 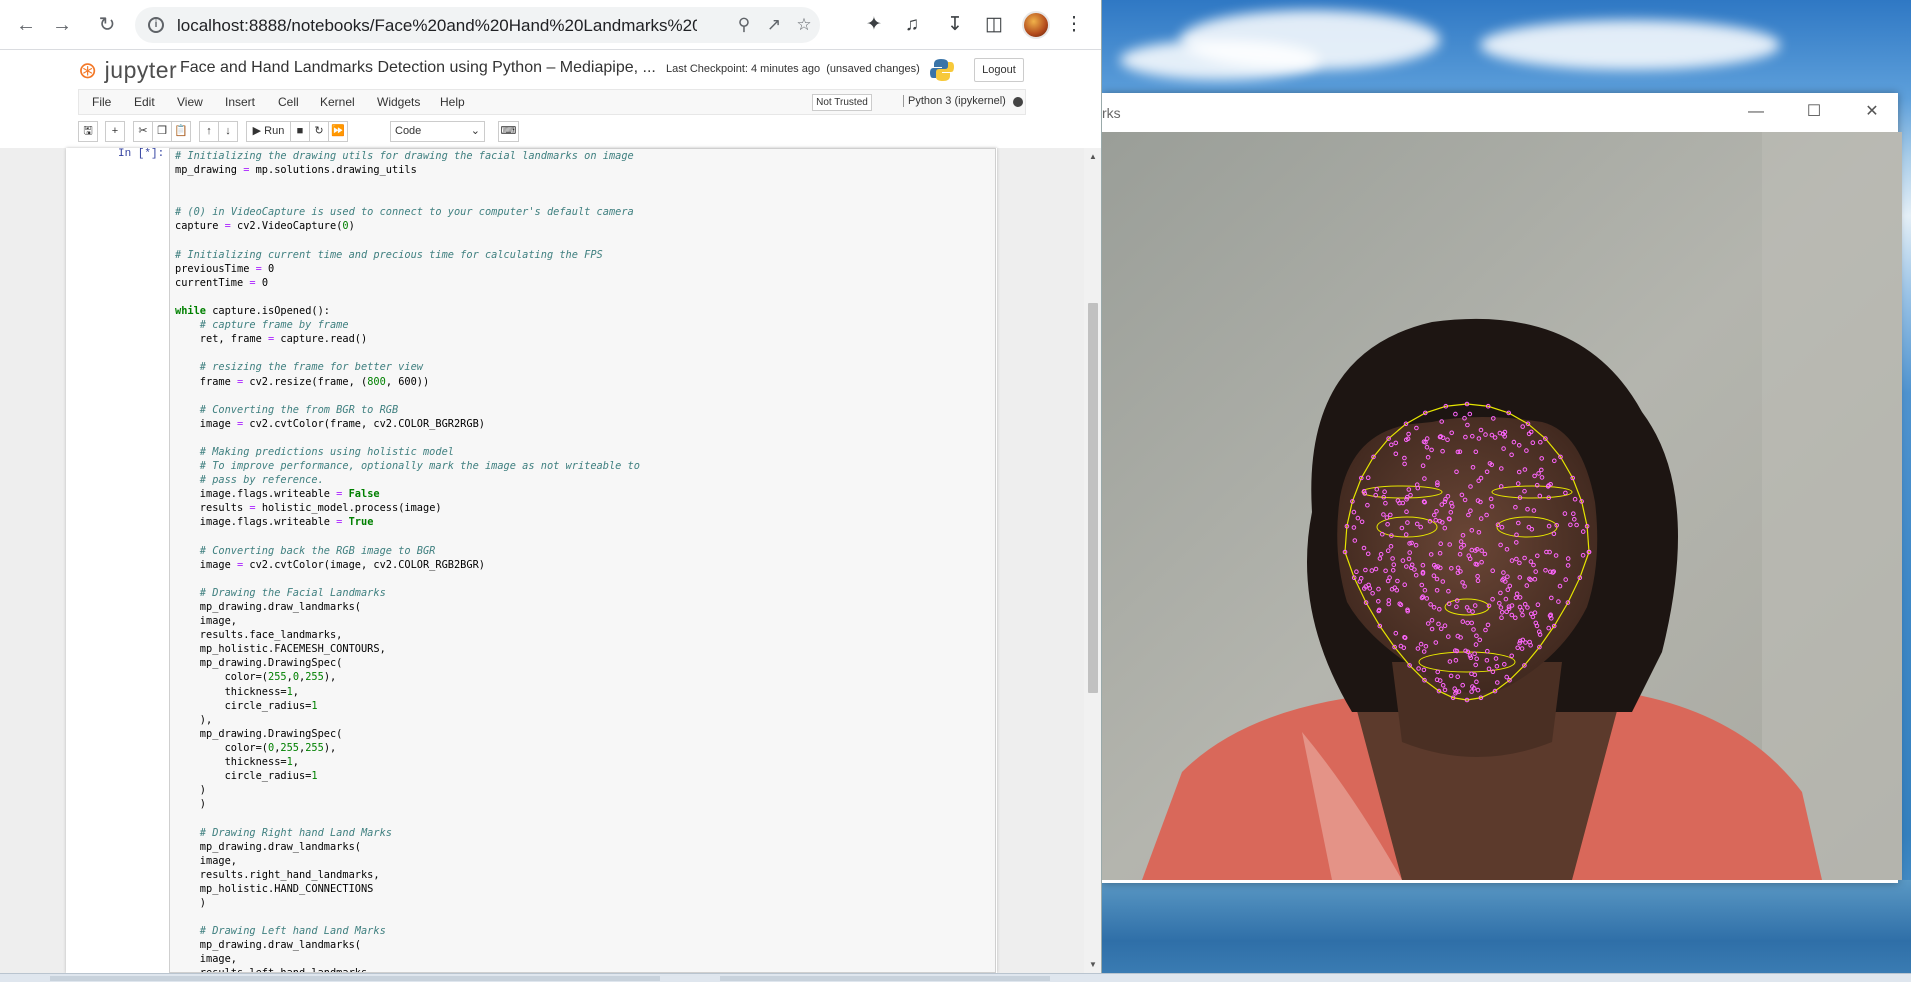 What do you see at coordinates (280, 592) in the screenshot?
I see `code-line: # Drawing the Facial Landmarks` at bounding box center [280, 592].